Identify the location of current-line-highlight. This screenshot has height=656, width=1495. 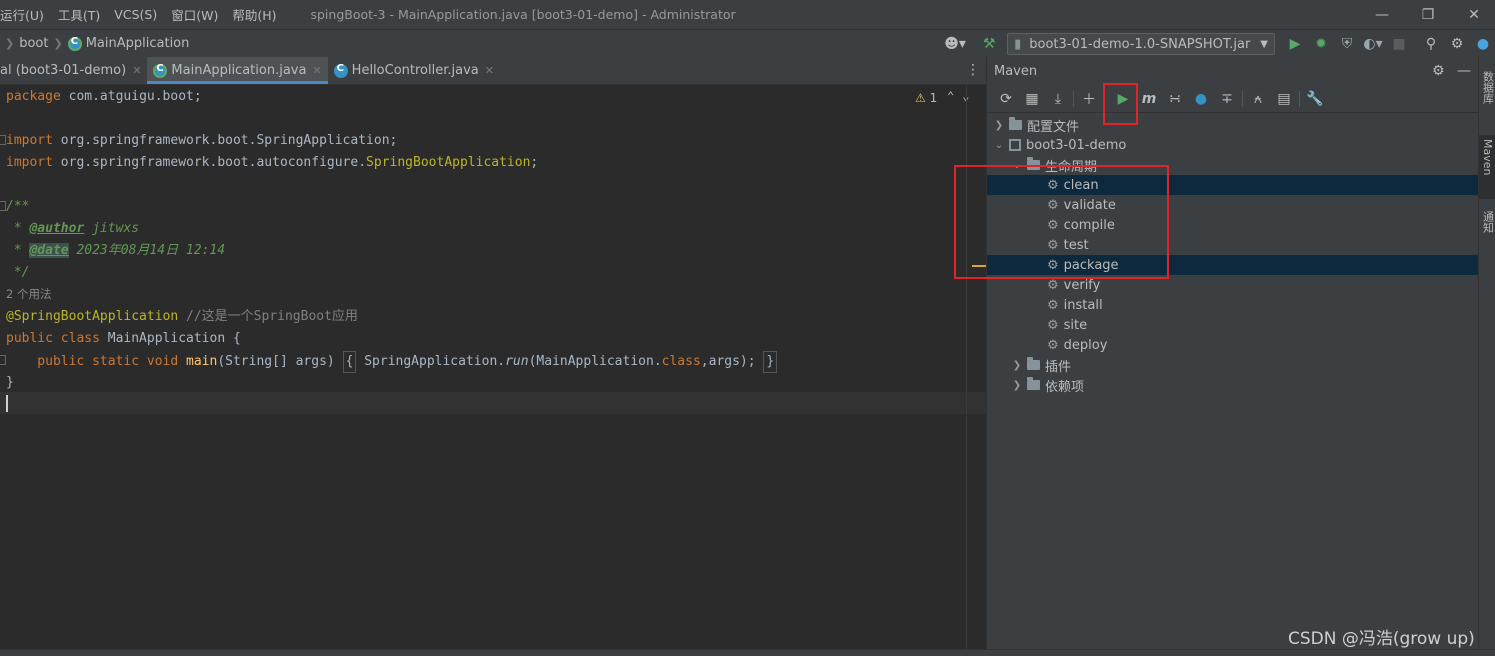
(493, 403).